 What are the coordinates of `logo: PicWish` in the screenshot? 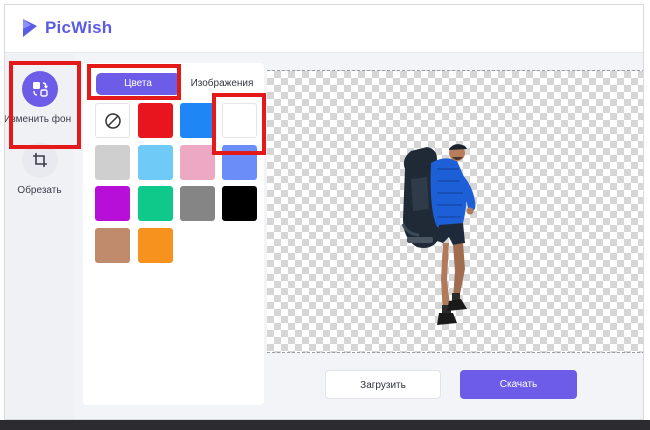 It's located at (66, 28).